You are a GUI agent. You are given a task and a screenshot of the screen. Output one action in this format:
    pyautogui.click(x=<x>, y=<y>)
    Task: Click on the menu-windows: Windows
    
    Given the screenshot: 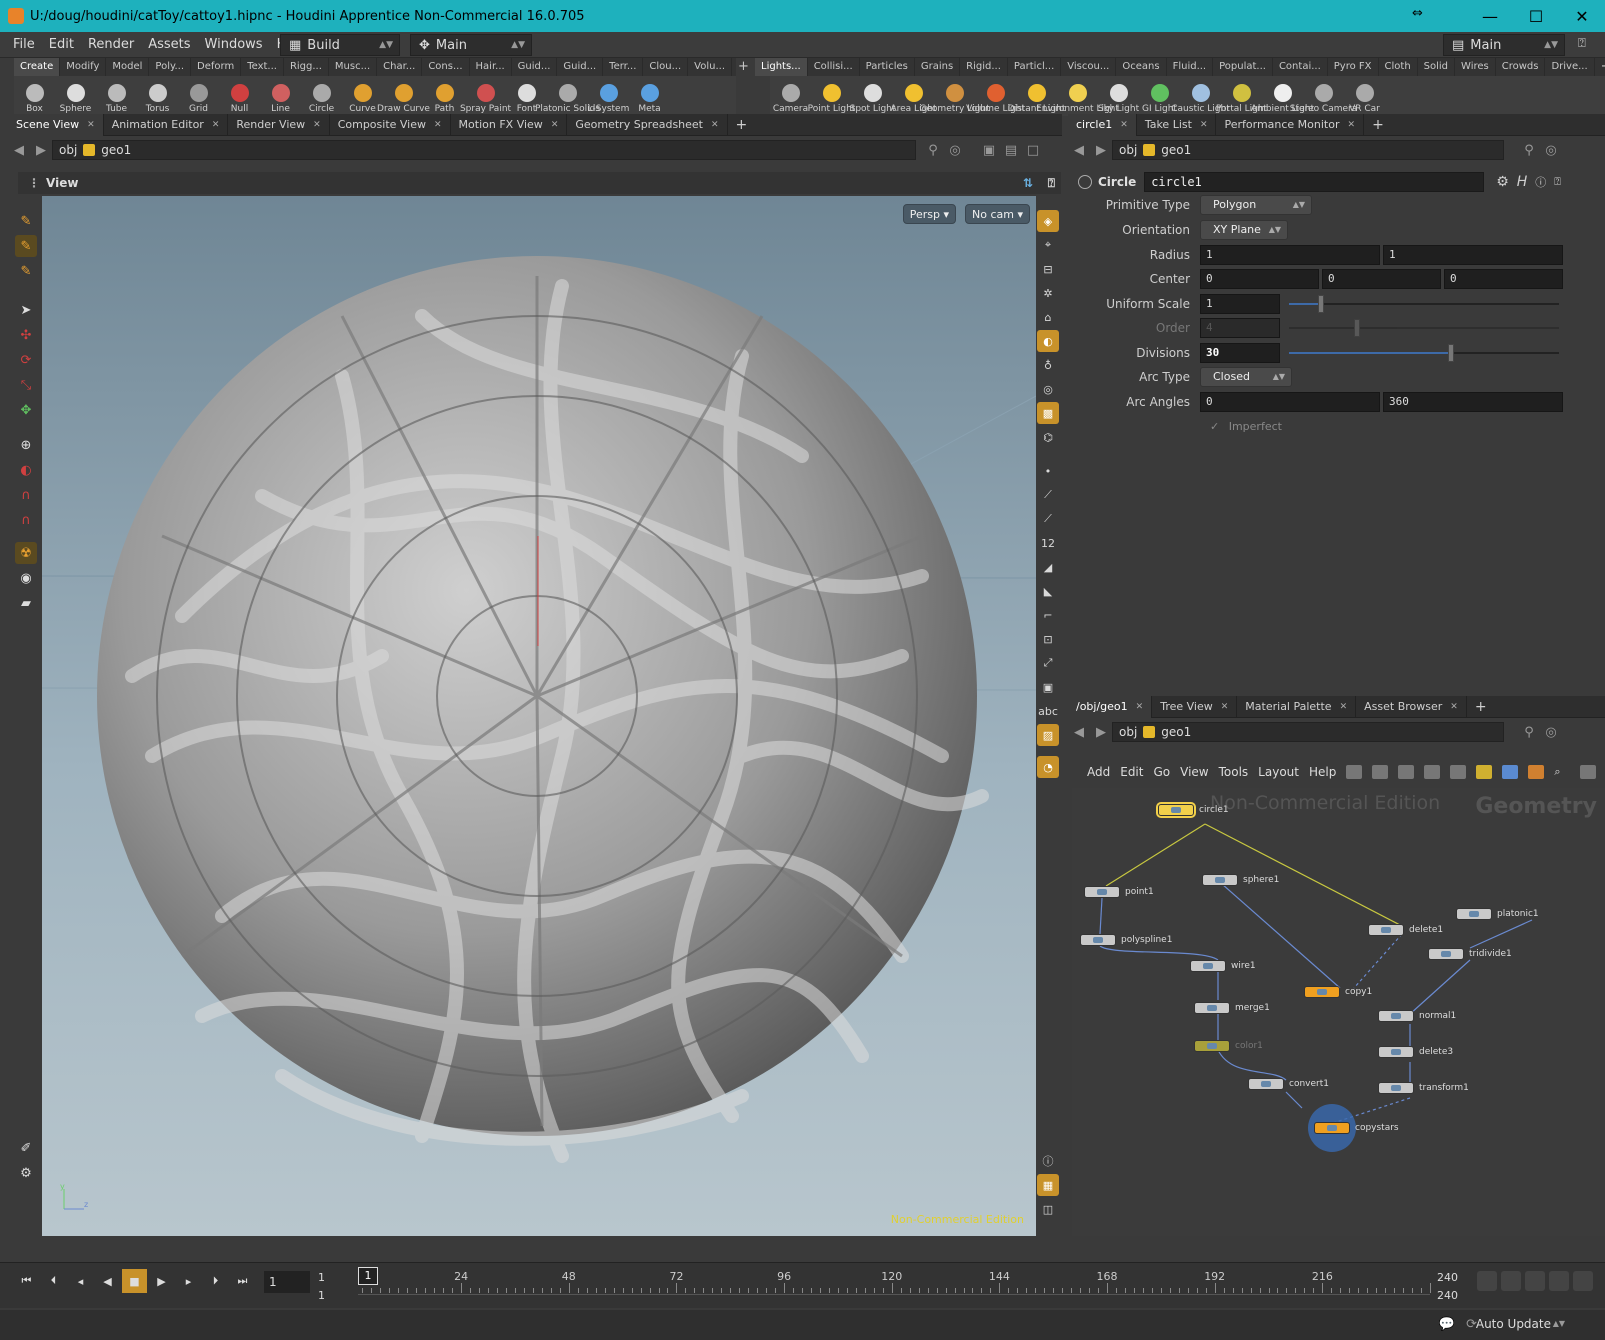 What is the action you would take?
    pyautogui.click(x=234, y=44)
    